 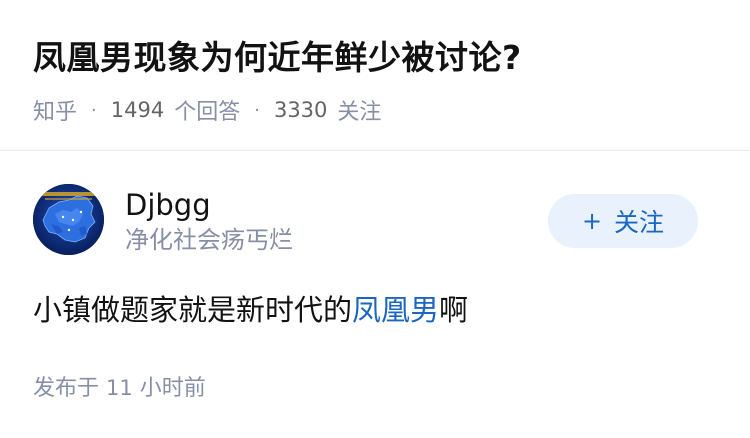 I want to click on follow-button: + 关注, so click(x=623, y=221).